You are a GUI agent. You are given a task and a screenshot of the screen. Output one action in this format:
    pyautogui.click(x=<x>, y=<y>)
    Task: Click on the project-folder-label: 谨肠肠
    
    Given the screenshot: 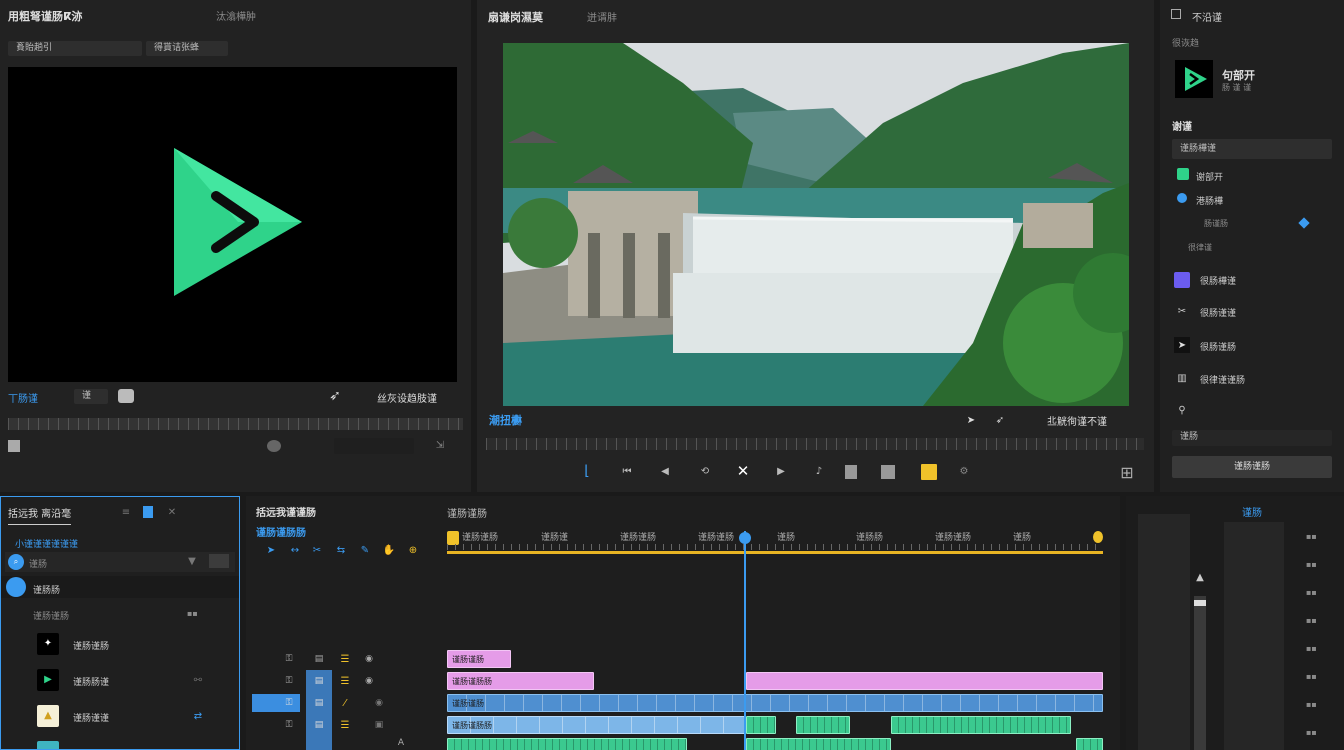 What is the action you would take?
    pyautogui.click(x=46, y=589)
    